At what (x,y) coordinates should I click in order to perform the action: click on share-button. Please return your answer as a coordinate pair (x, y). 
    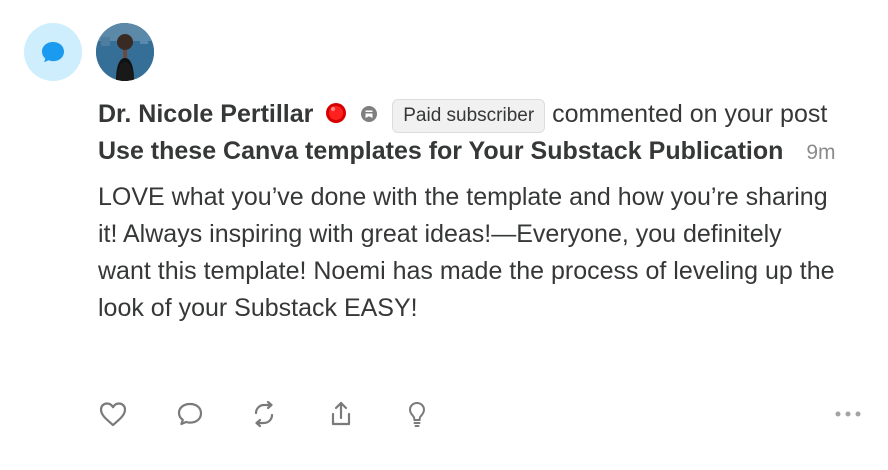
    Looking at the image, I should click on (341, 414).